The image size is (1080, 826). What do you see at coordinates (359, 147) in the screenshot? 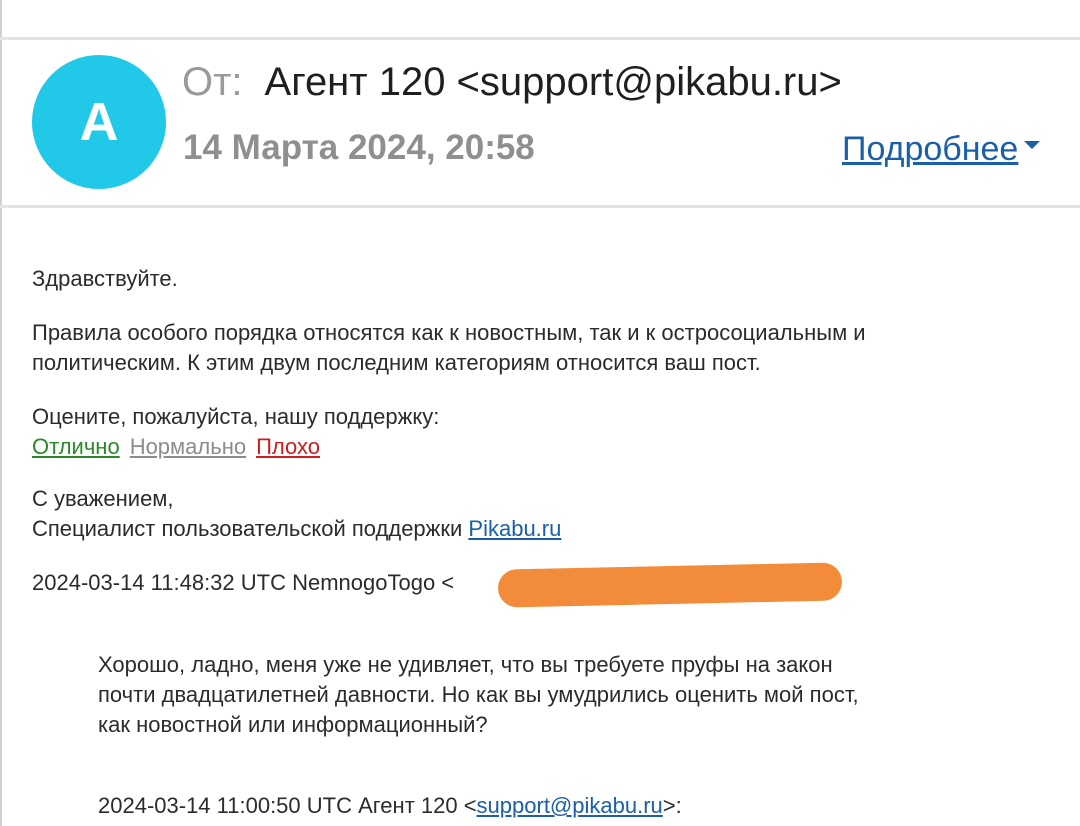
I see `message-date: 14 Марта 2024, 20:58` at bounding box center [359, 147].